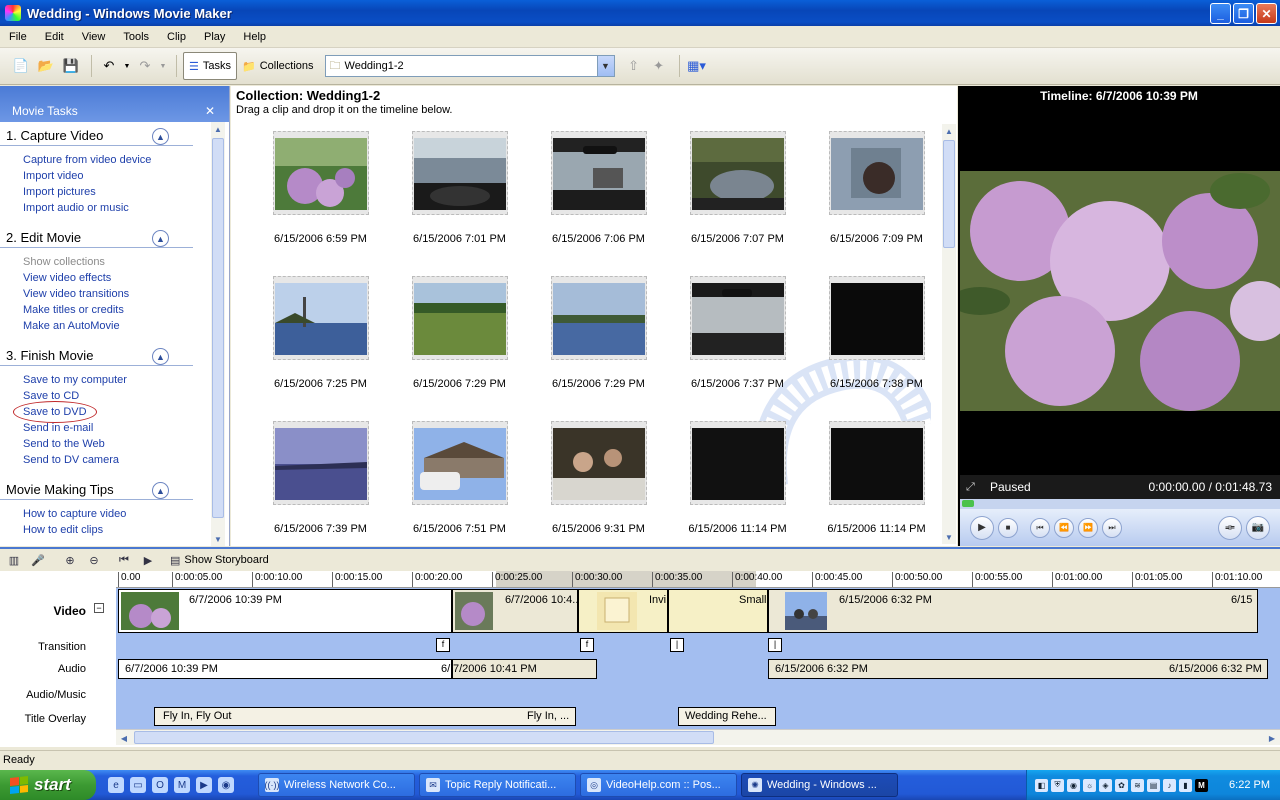 Image resolution: width=1280 pixels, height=800 pixels. What do you see at coordinates (1112, 527) in the screenshot?
I see `next-frame-icon: ⏭` at bounding box center [1112, 527].